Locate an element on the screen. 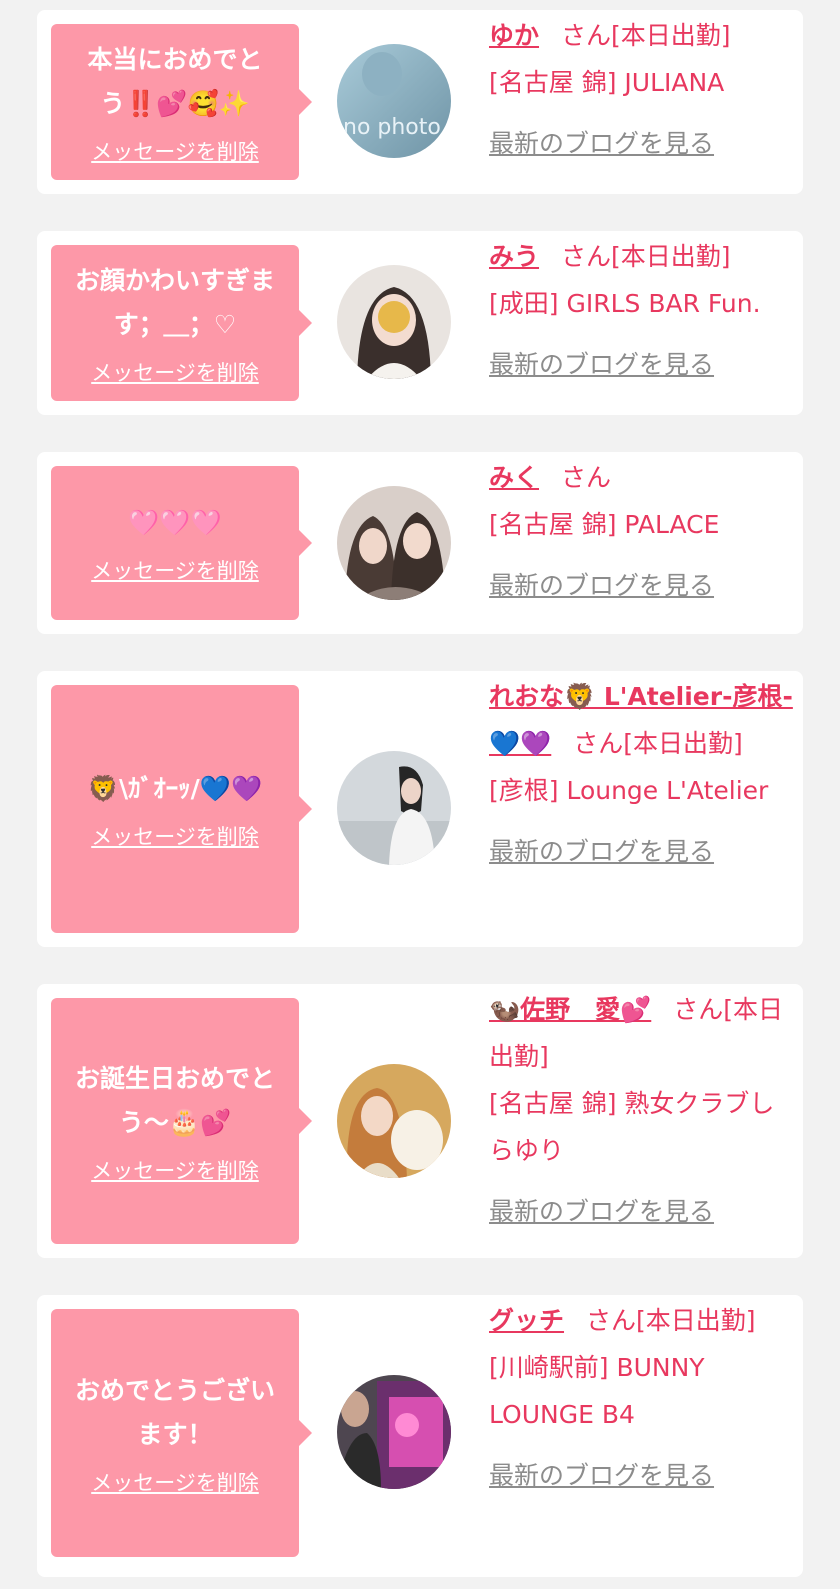  message-bubble: 🦁\ｶﾞｵｰｯ/💙💜 メッセージを削除 is located at coordinates (181, 809).